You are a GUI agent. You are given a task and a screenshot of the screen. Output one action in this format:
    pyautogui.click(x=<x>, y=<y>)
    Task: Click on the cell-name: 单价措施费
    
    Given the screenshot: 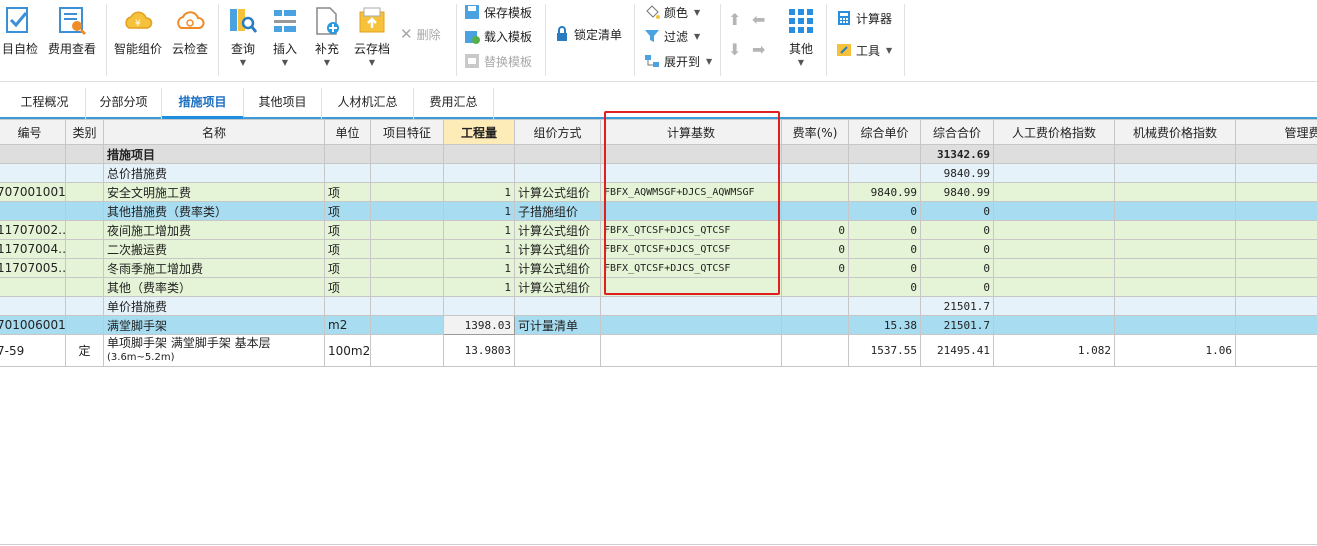 What is the action you would take?
    pyautogui.click(x=214, y=306)
    